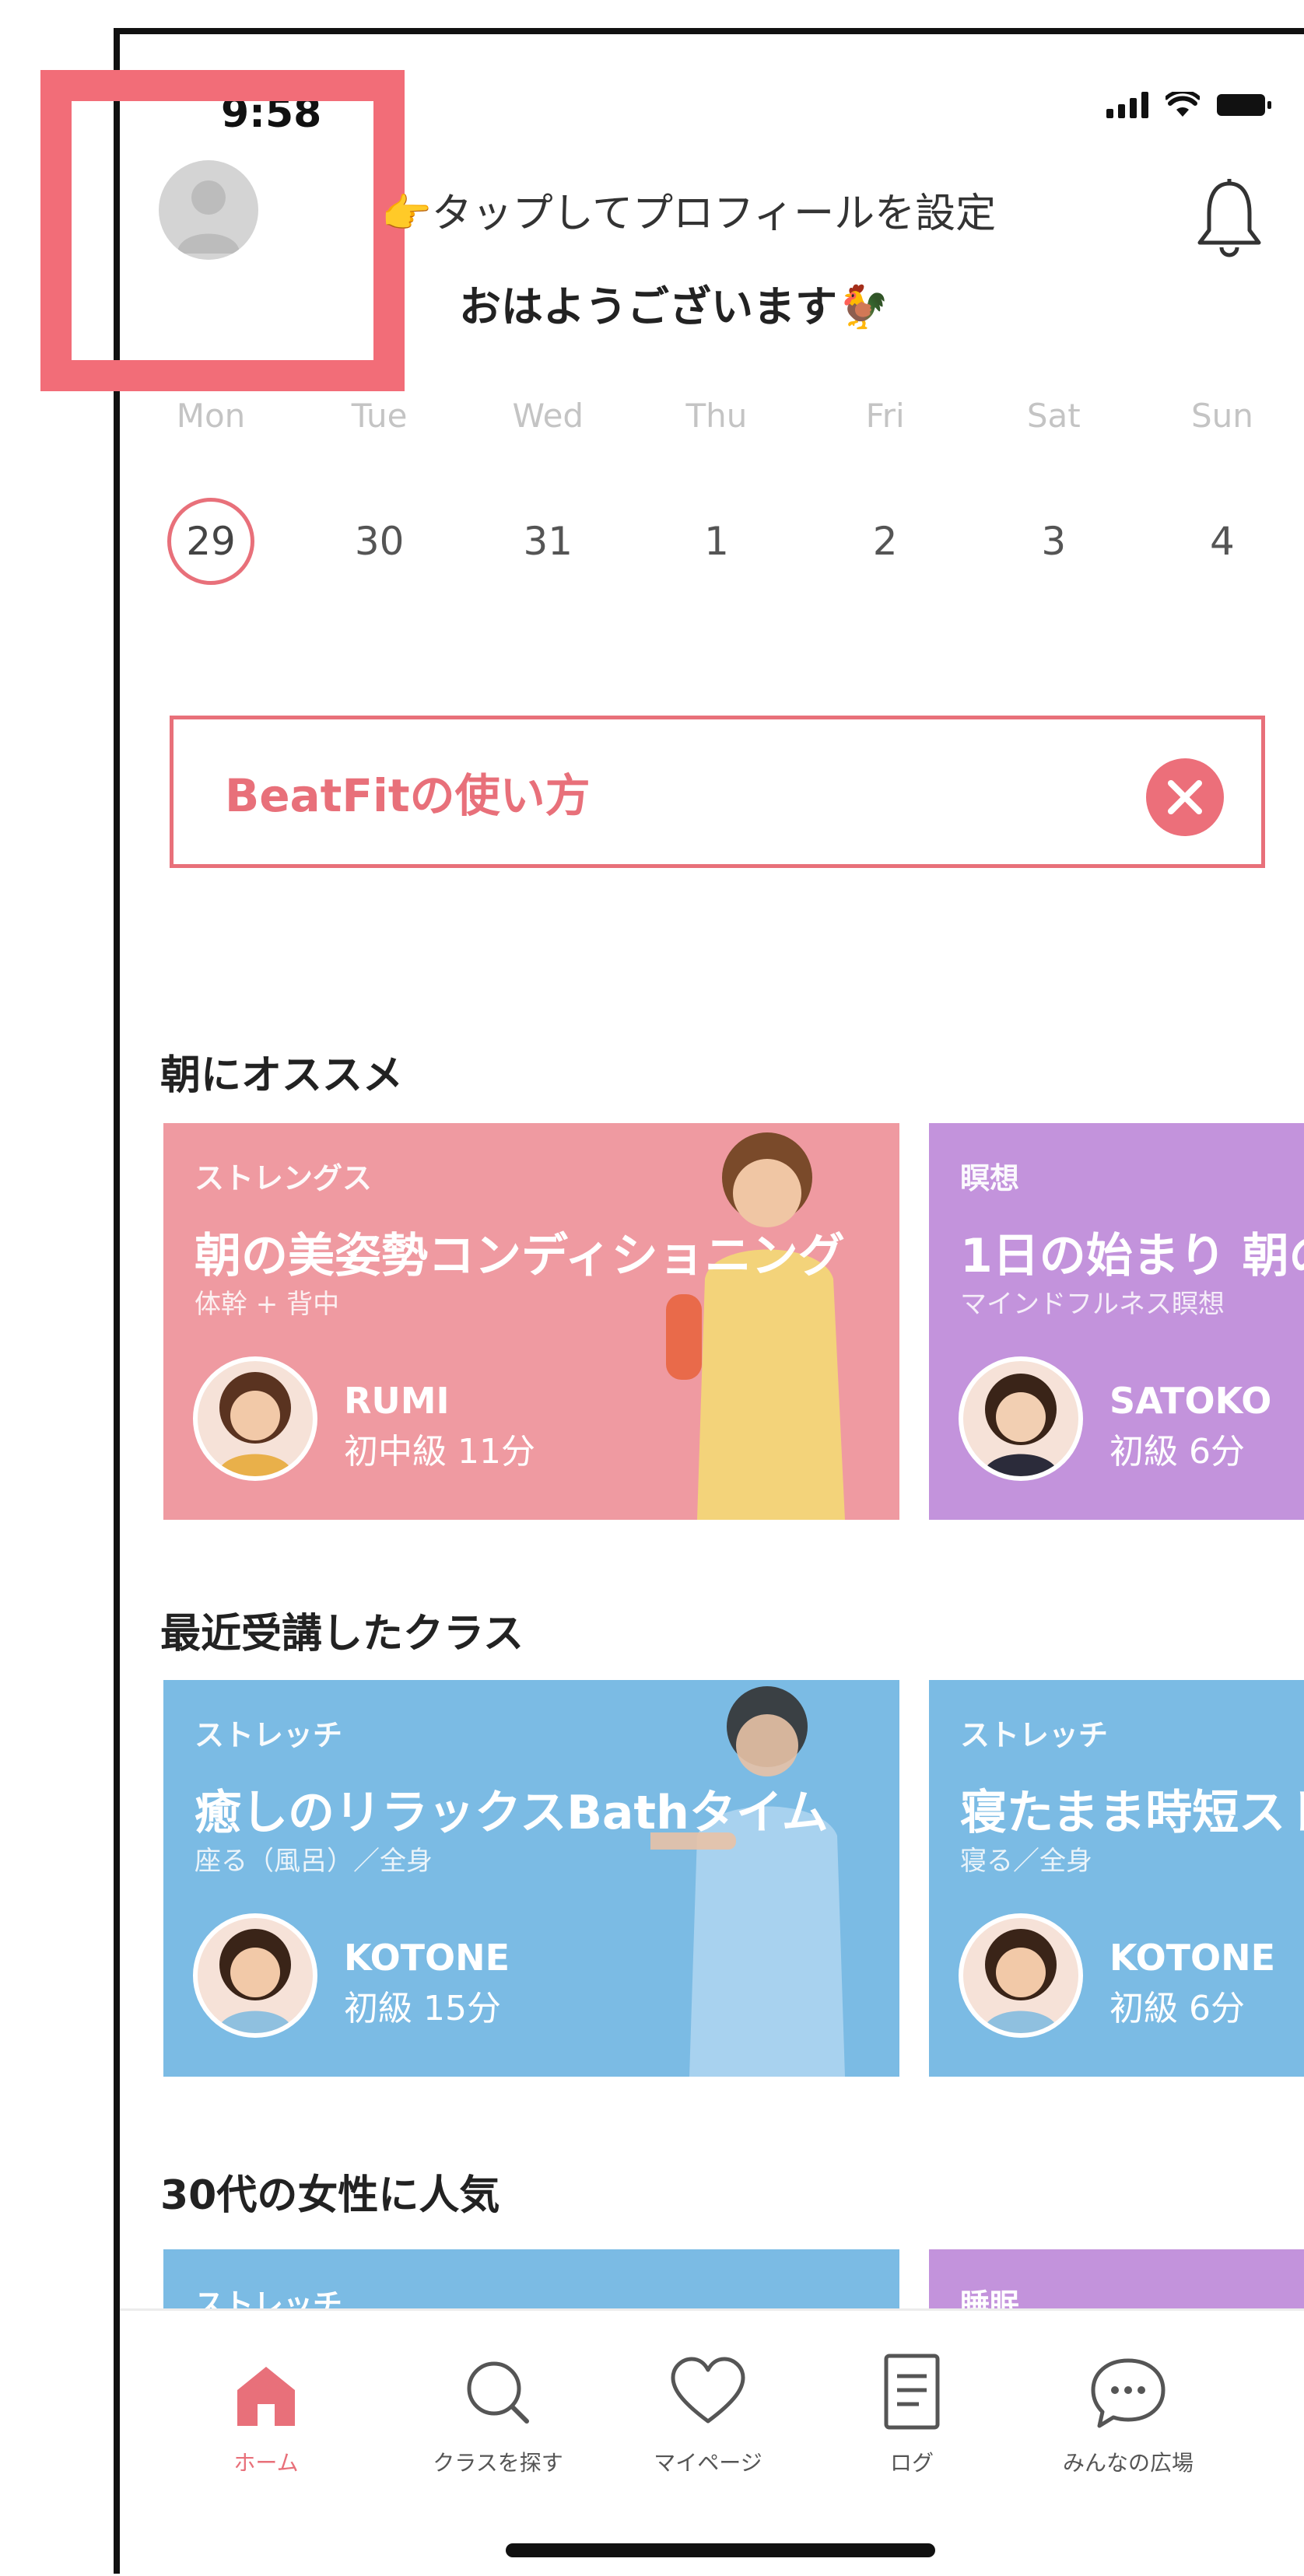  Describe the element at coordinates (912, 2392) in the screenshot. I see `log-document-icon` at that location.